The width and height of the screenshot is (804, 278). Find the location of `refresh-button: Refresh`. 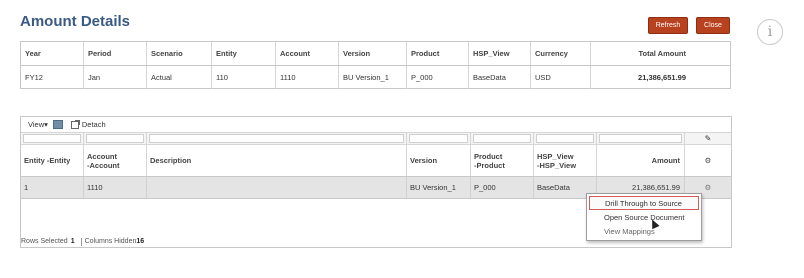

refresh-button: Refresh is located at coordinates (668, 25).